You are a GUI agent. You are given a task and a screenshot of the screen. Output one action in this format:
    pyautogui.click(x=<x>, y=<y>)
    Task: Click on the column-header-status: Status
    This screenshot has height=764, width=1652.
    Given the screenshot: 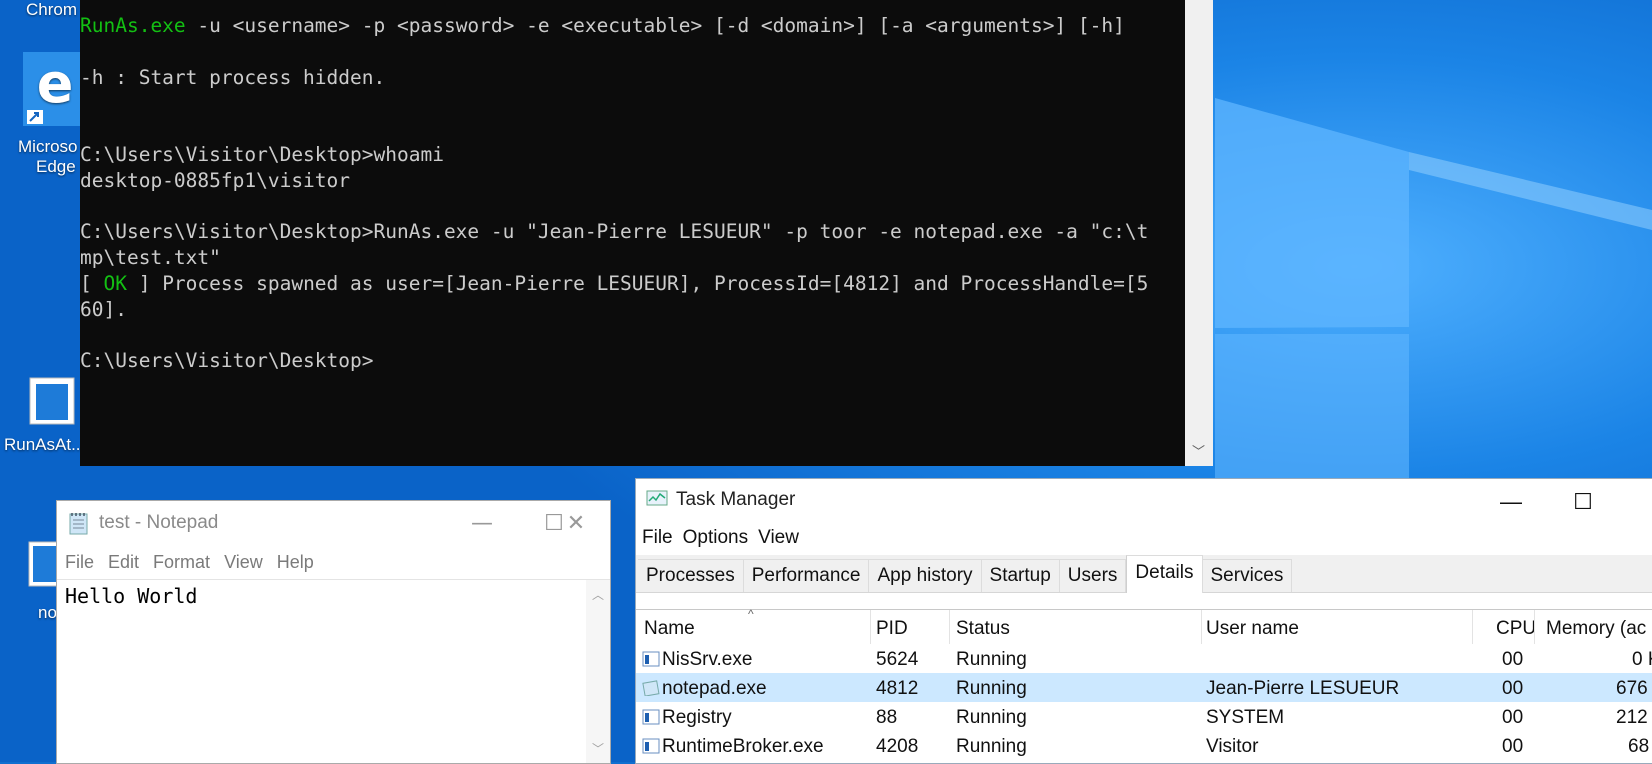 What is the action you would take?
    pyautogui.click(x=983, y=629)
    